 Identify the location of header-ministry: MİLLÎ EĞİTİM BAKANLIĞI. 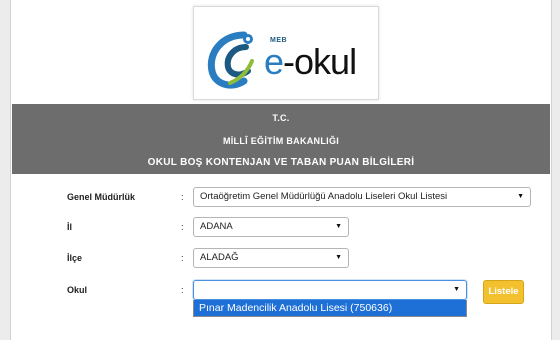
(281, 141).